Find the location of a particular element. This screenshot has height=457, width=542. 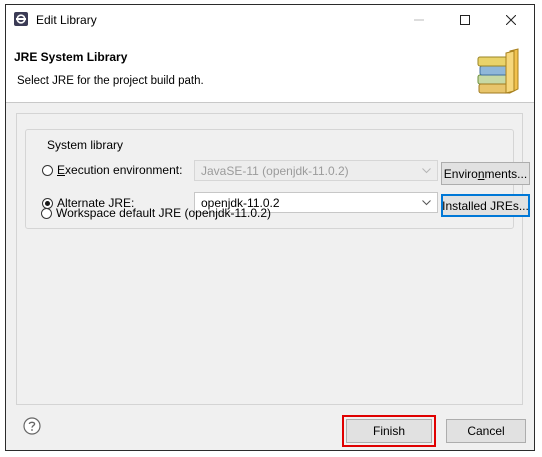

page-title: JRE System Library is located at coordinates (71, 57).